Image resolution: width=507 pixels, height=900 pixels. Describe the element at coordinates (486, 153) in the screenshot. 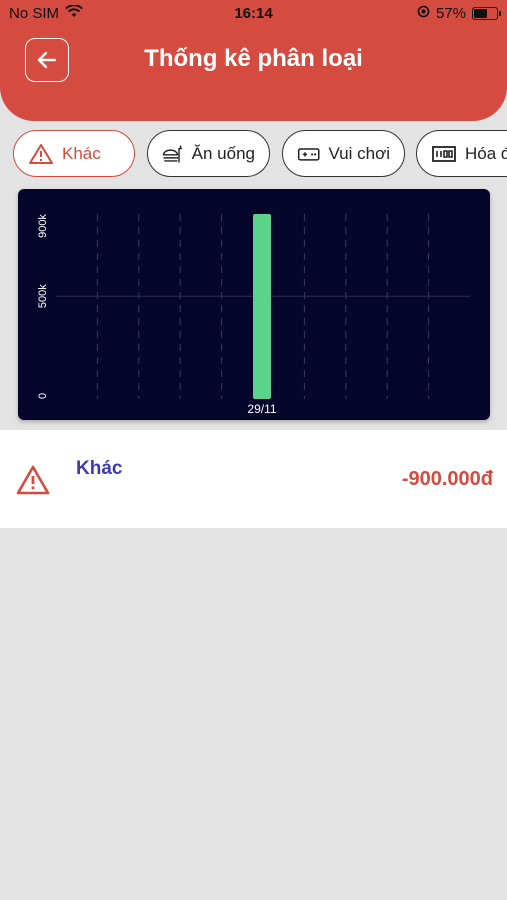

I see `category-chip-label: Hóa đ` at that location.